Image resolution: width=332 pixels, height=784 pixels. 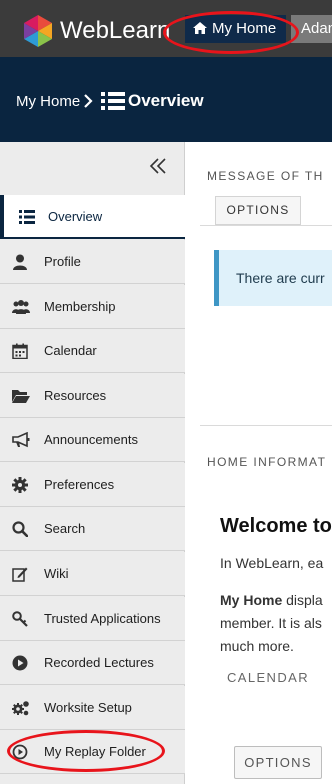 I want to click on sidebar-item-overview: Overview, so click(x=92, y=217).